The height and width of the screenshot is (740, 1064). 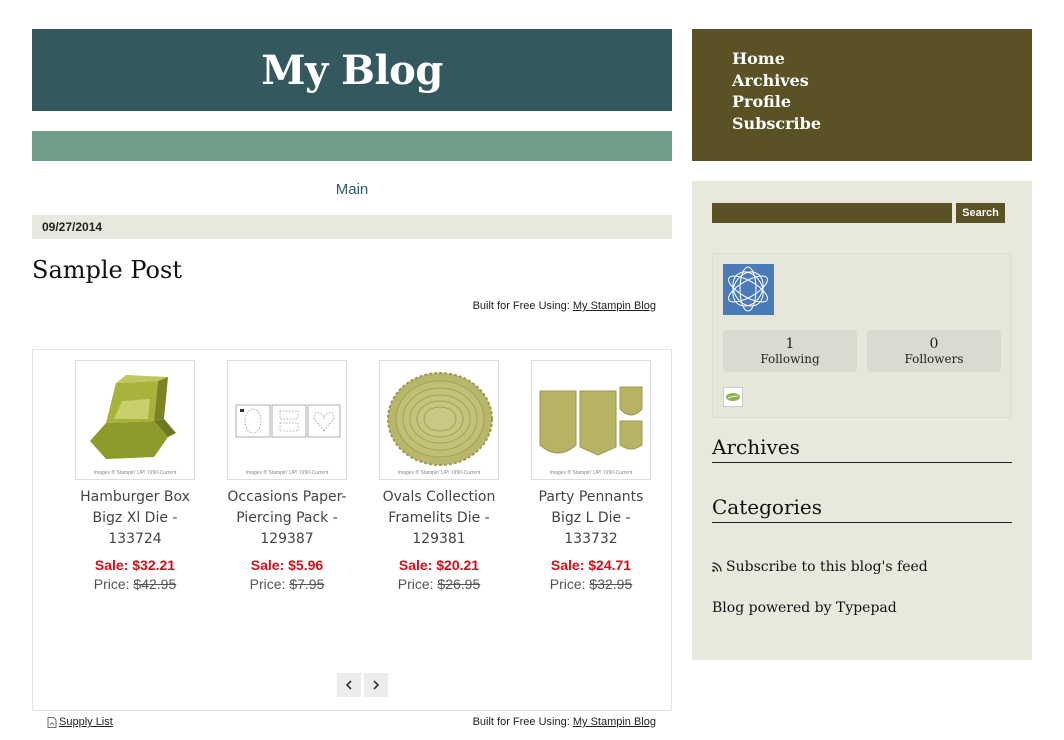 I want to click on top-nav: Home Archives Profile Subscribe, so click(x=862, y=95).